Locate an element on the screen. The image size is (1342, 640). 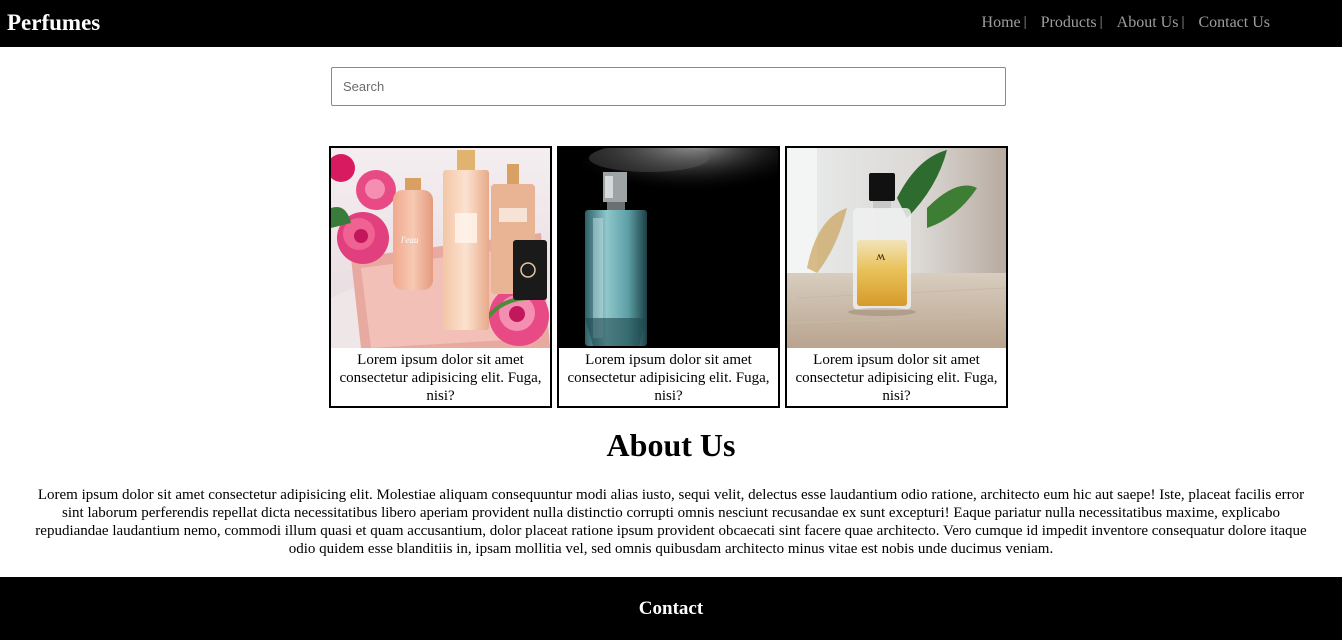
product-image-amber-bottle: ʍ is located at coordinates (896, 248).